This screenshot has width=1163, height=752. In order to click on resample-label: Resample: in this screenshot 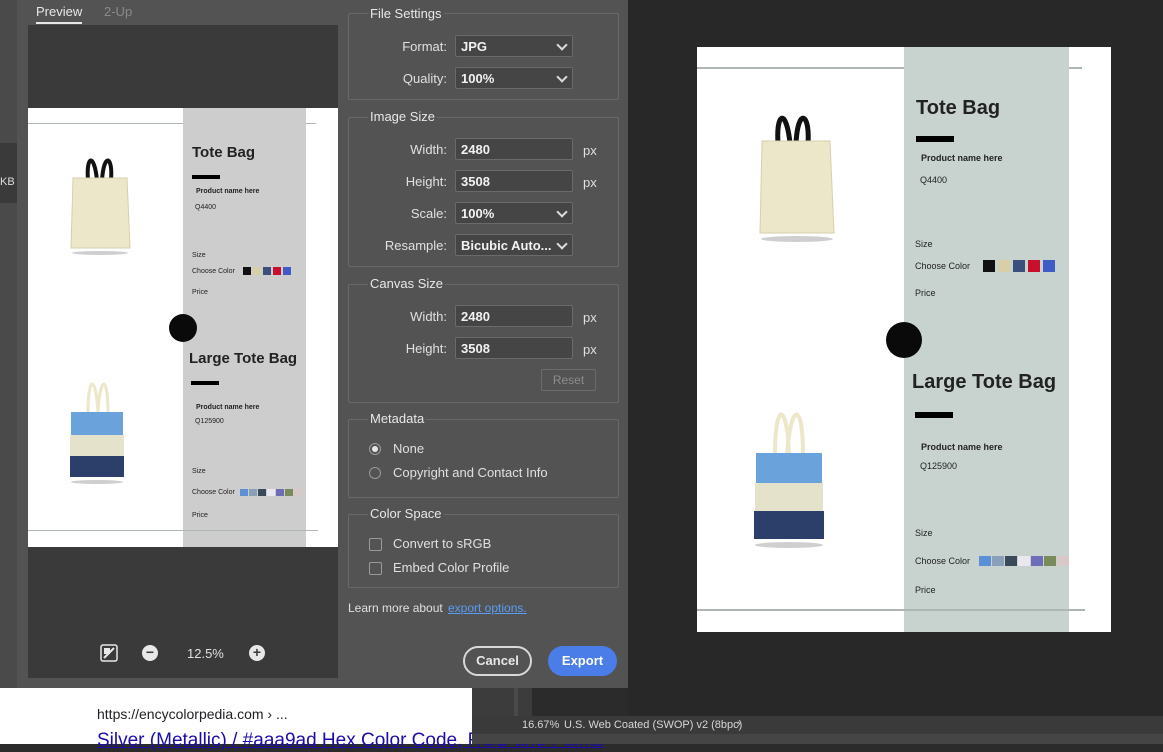, I will do `click(415, 245)`.